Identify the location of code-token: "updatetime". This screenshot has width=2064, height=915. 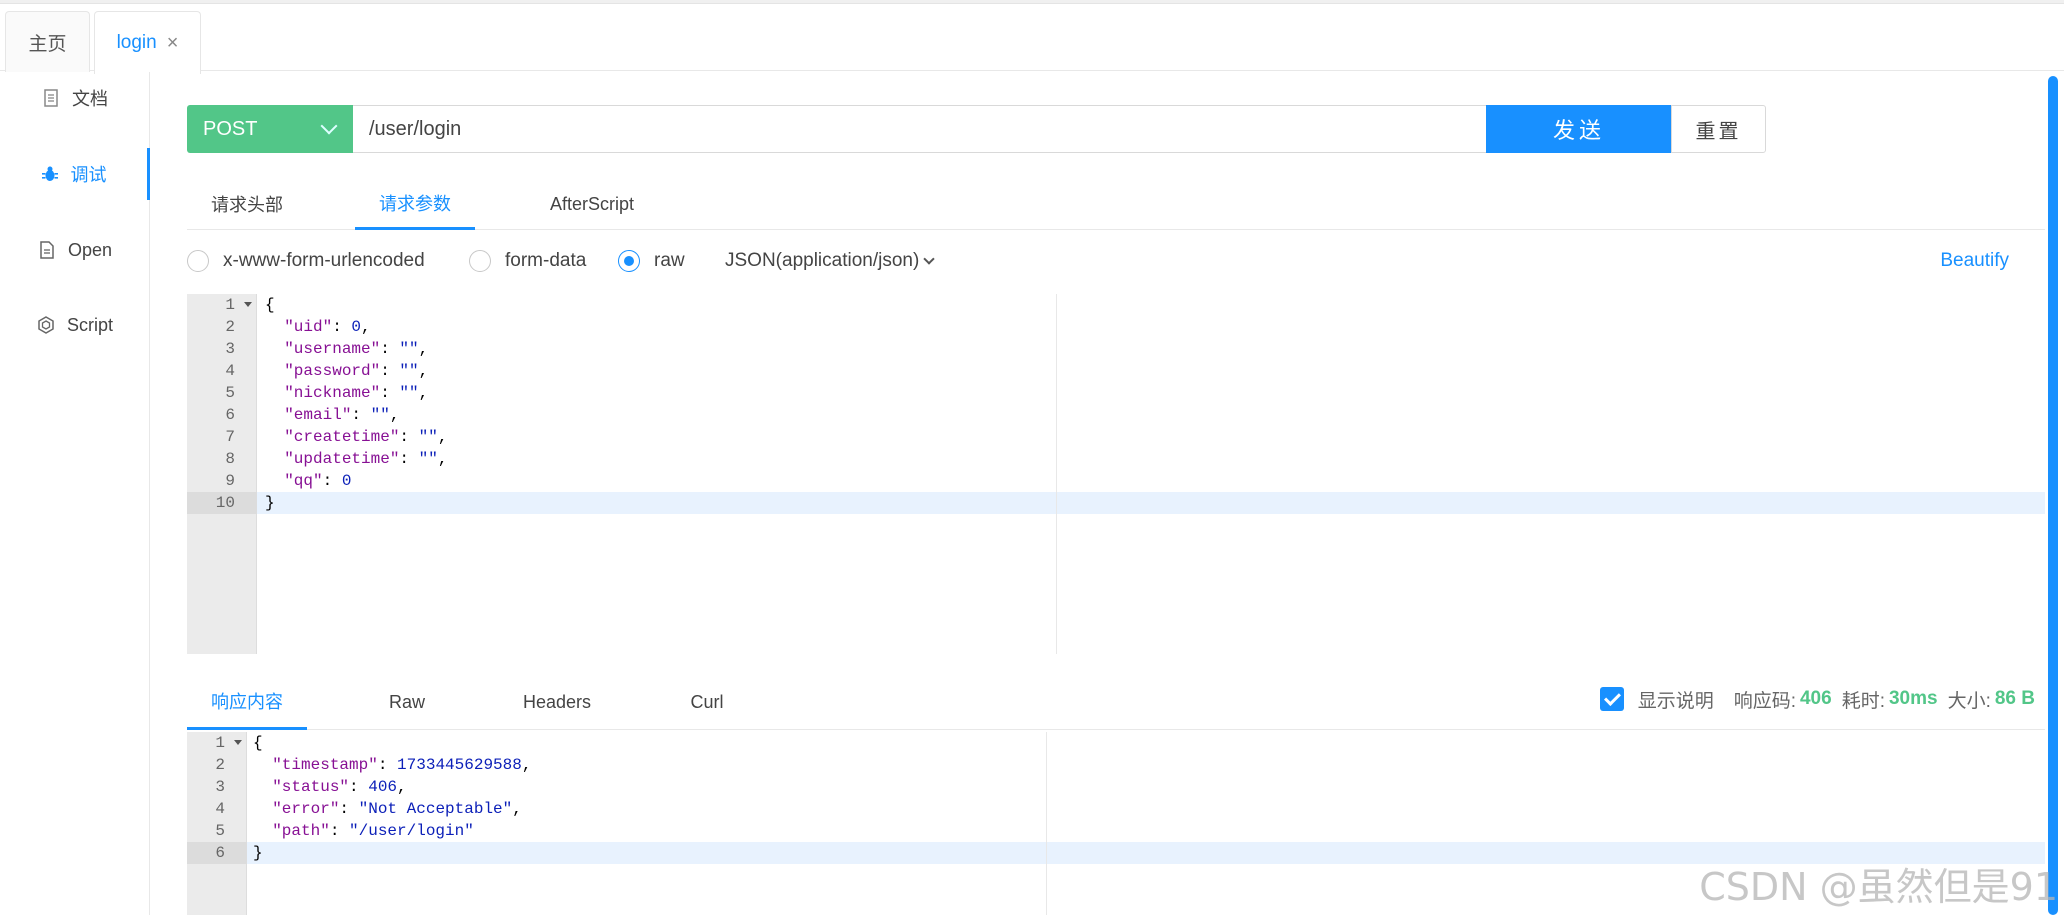
(342, 459).